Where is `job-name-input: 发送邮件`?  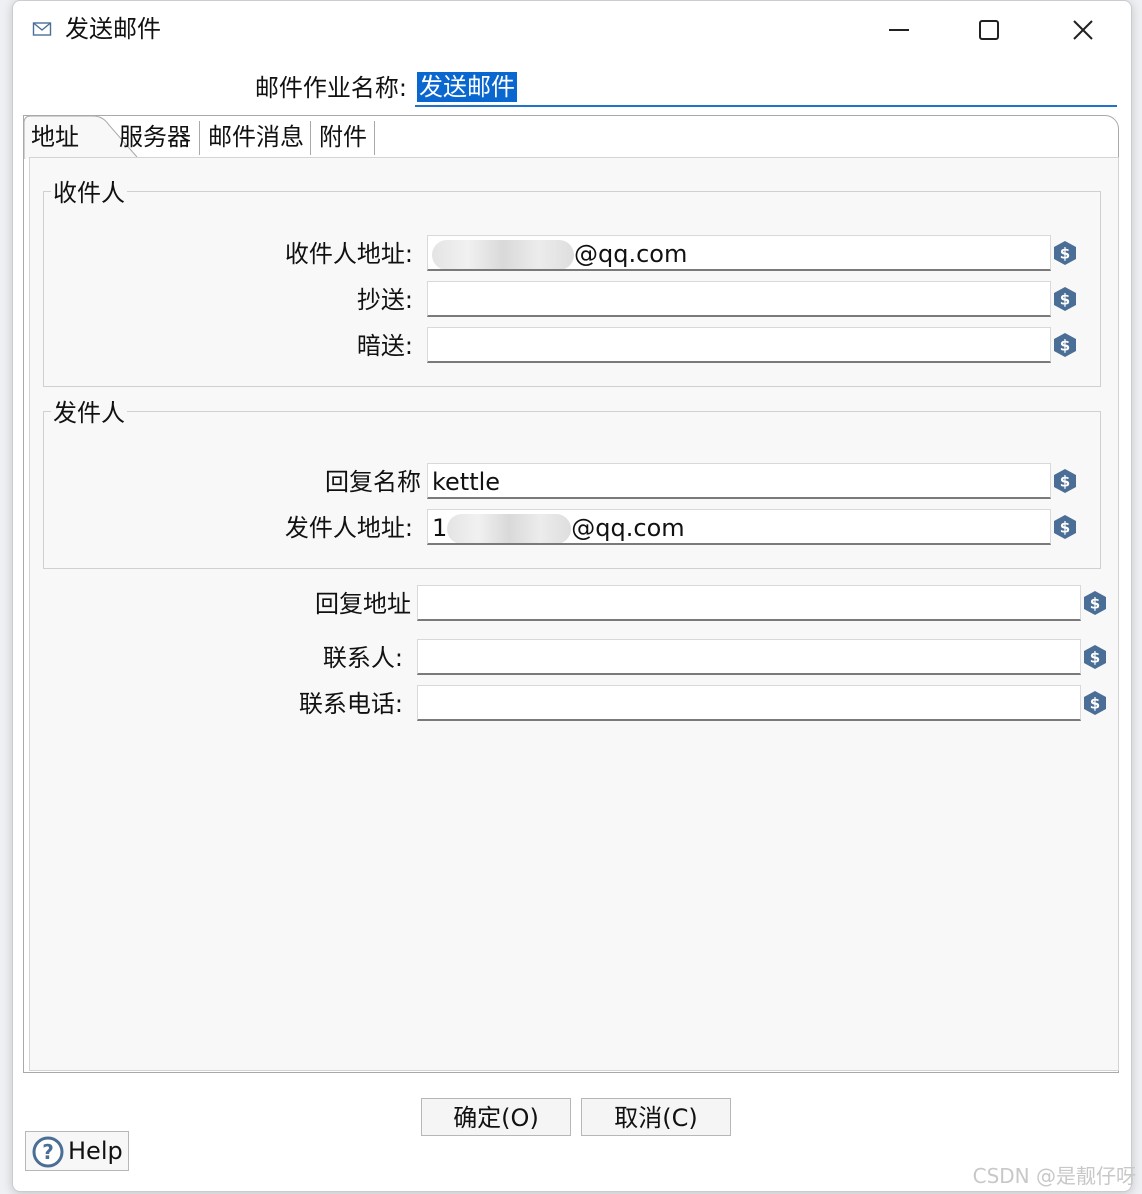
job-name-input: 发送邮件 is located at coordinates (766, 88).